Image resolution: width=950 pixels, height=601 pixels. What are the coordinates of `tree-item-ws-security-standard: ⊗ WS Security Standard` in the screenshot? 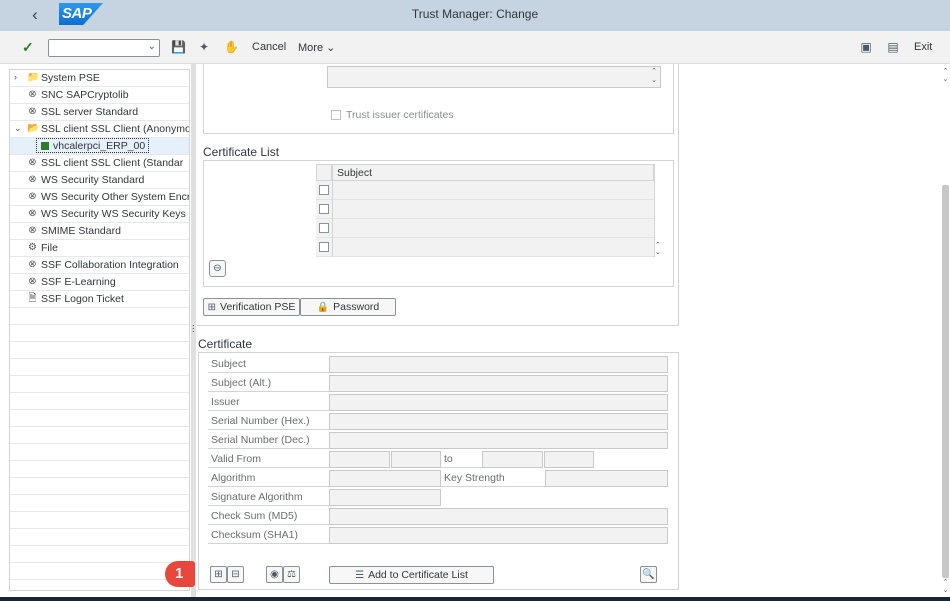 It's located at (99, 180).